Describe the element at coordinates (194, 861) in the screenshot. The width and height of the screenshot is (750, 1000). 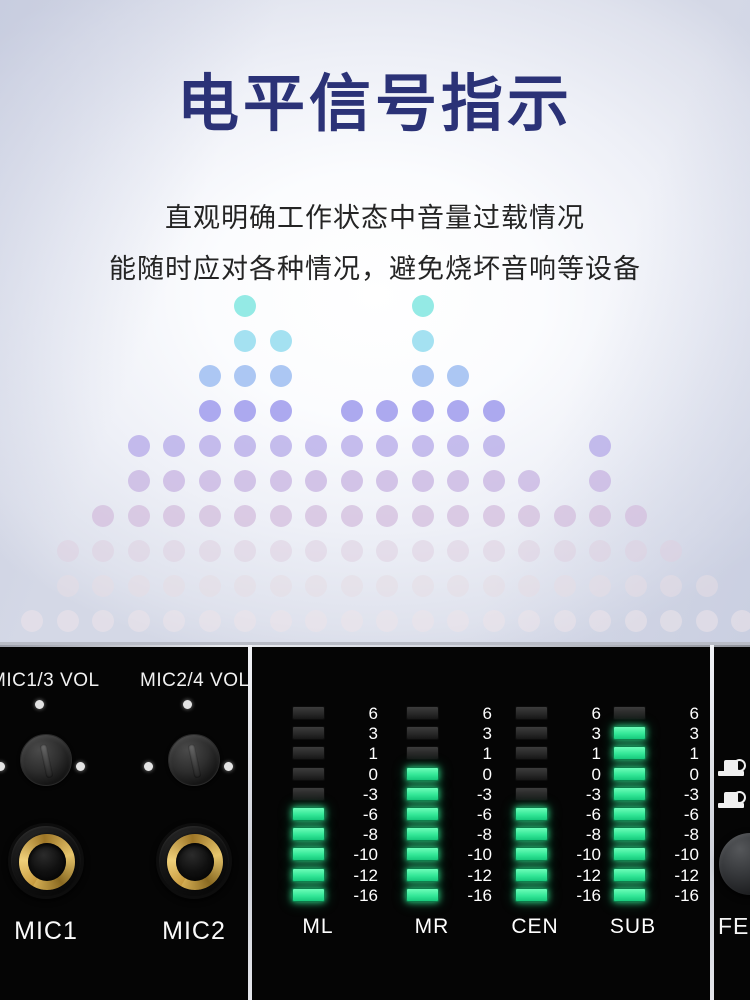
I see `mic2-input-jack` at that location.